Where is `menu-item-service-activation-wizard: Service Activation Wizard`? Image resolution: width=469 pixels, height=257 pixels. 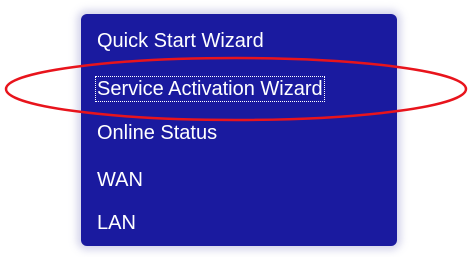
menu-item-service-activation-wizard: Service Activation Wizard is located at coordinates (210, 89).